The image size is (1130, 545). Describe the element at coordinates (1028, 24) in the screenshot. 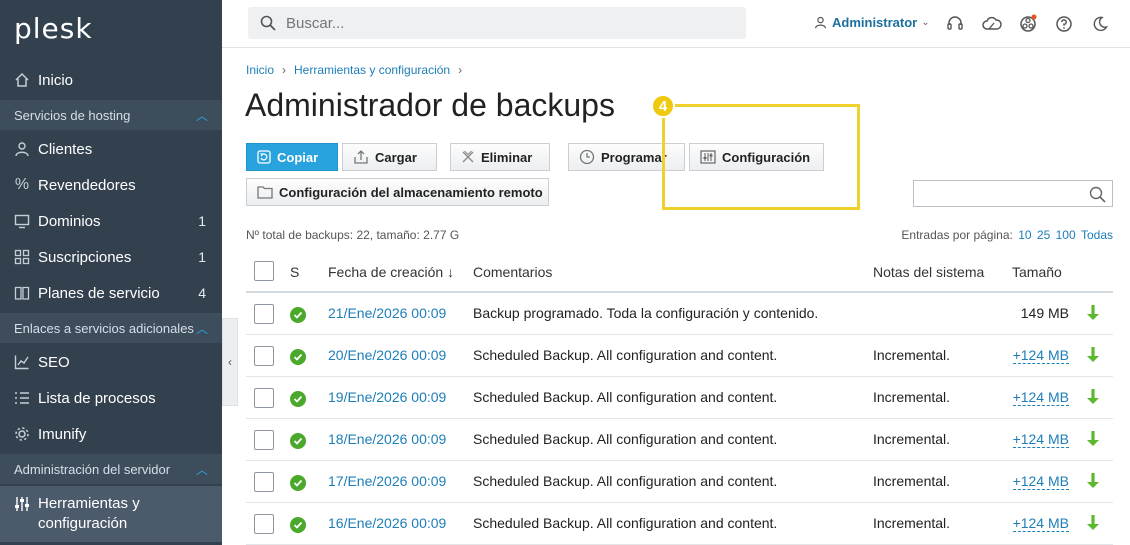

I see `extensions-icon` at that location.